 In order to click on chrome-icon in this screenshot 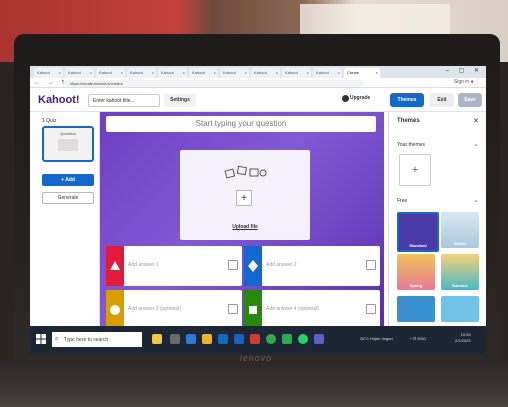, I will do `click(271, 339)`.